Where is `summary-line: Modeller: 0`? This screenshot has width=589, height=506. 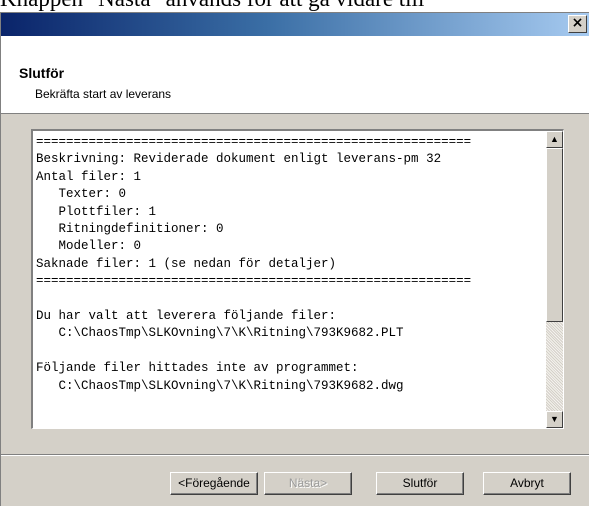 summary-line: Modeller: 0 is located at coordinates (89, 246).